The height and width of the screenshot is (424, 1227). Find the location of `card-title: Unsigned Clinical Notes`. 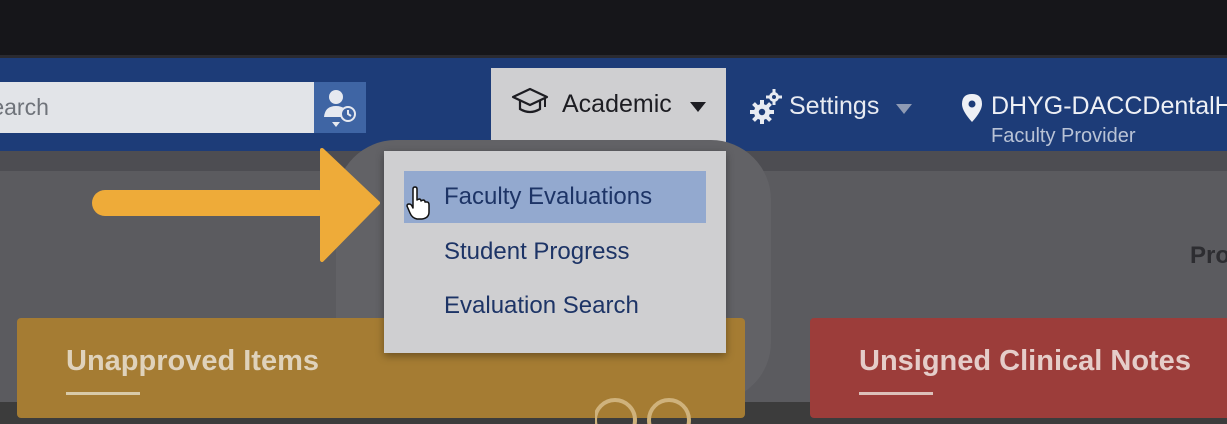

card-title: Unsigned Clinical Notes is located at coordinates (1025, 361).